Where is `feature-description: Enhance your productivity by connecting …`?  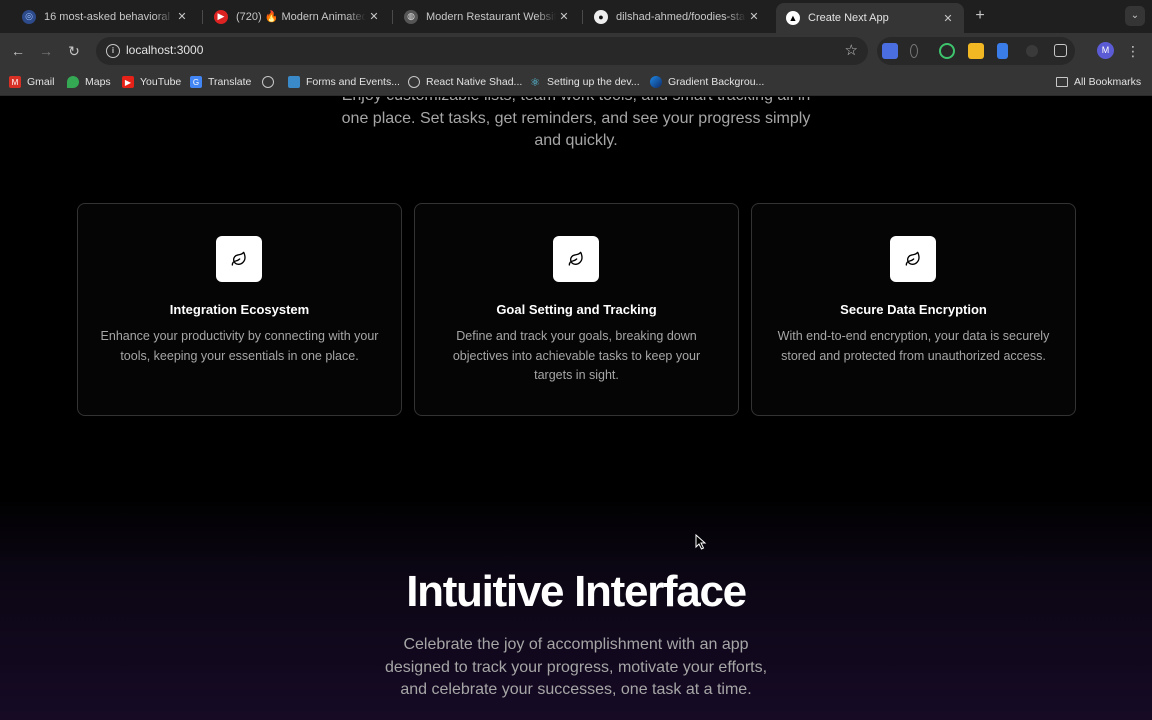 feature-description: Enhance your productivity by connecting … is located at coordinates (239, 346).